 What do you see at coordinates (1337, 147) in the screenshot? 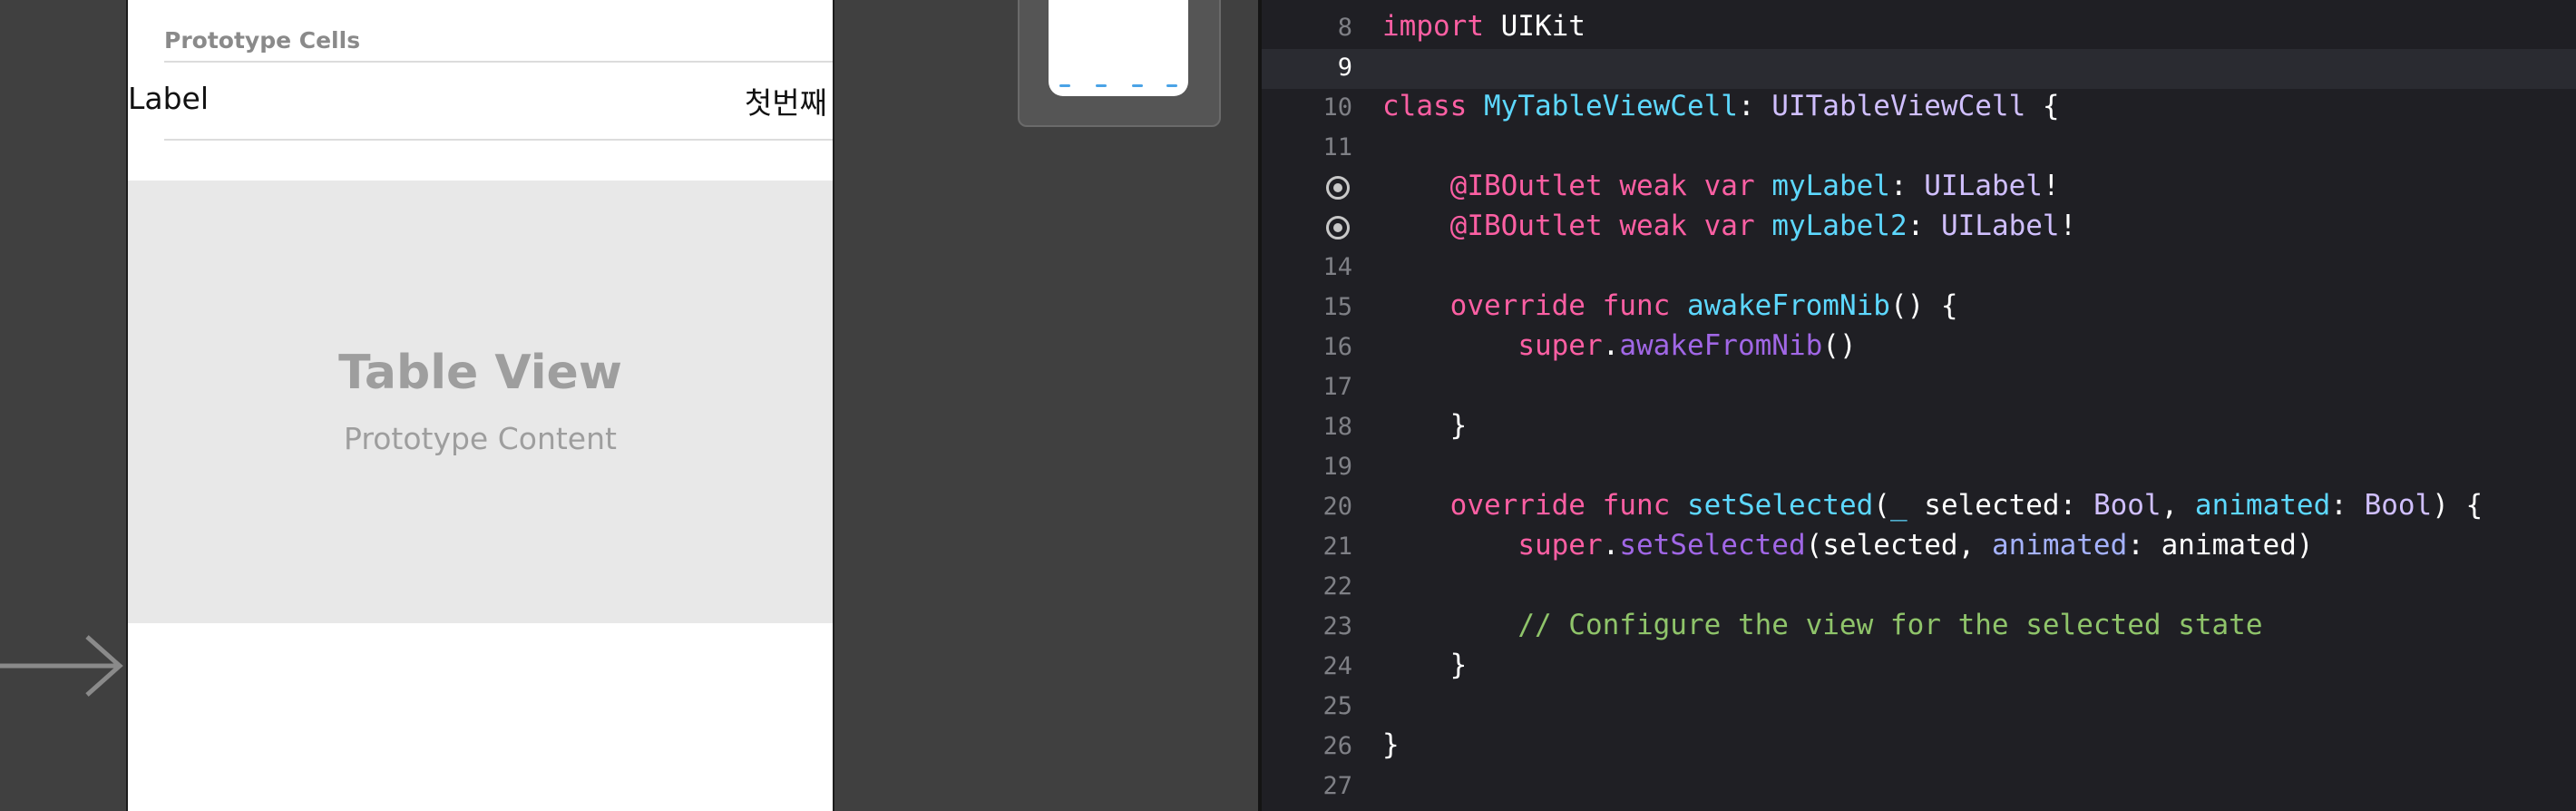
I see `line-number: 11` at bounding box center [1337, 147].